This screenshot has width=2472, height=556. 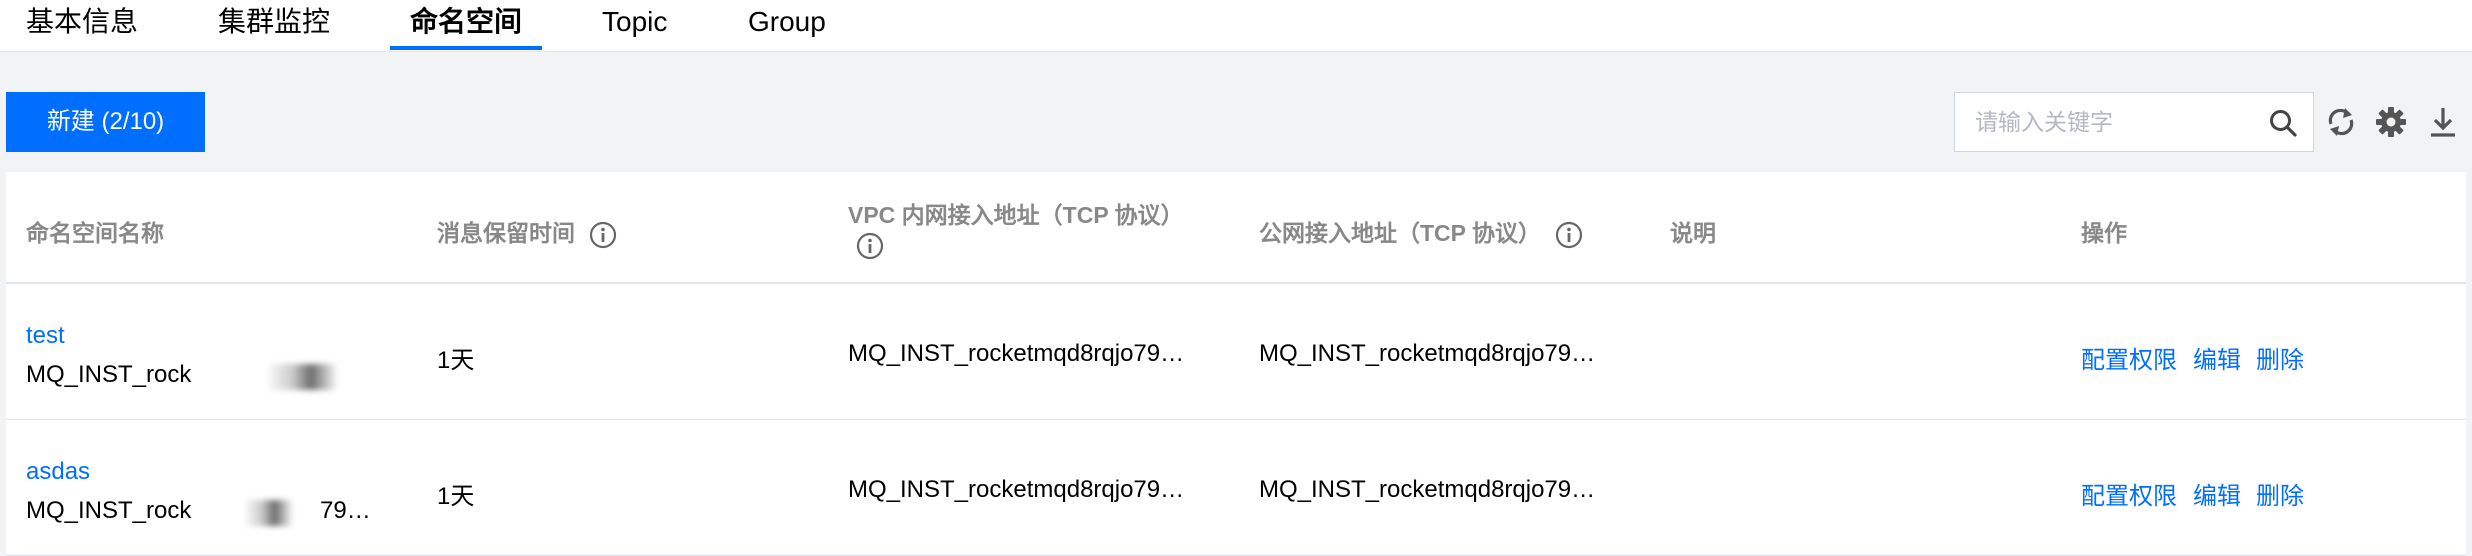 What do you see at coordinates (1400, 233) in the screenshot?
I see `column-header-label: 公网接入地址（TCP 协议）` at bounding box center [1400, 233].